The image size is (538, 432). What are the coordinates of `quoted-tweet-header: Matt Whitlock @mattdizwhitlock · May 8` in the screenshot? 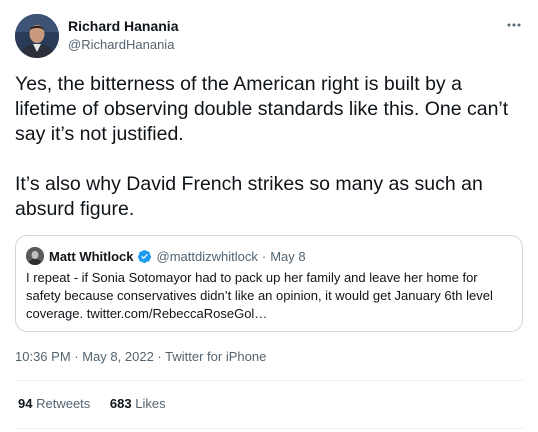 It's located at (166, 256).